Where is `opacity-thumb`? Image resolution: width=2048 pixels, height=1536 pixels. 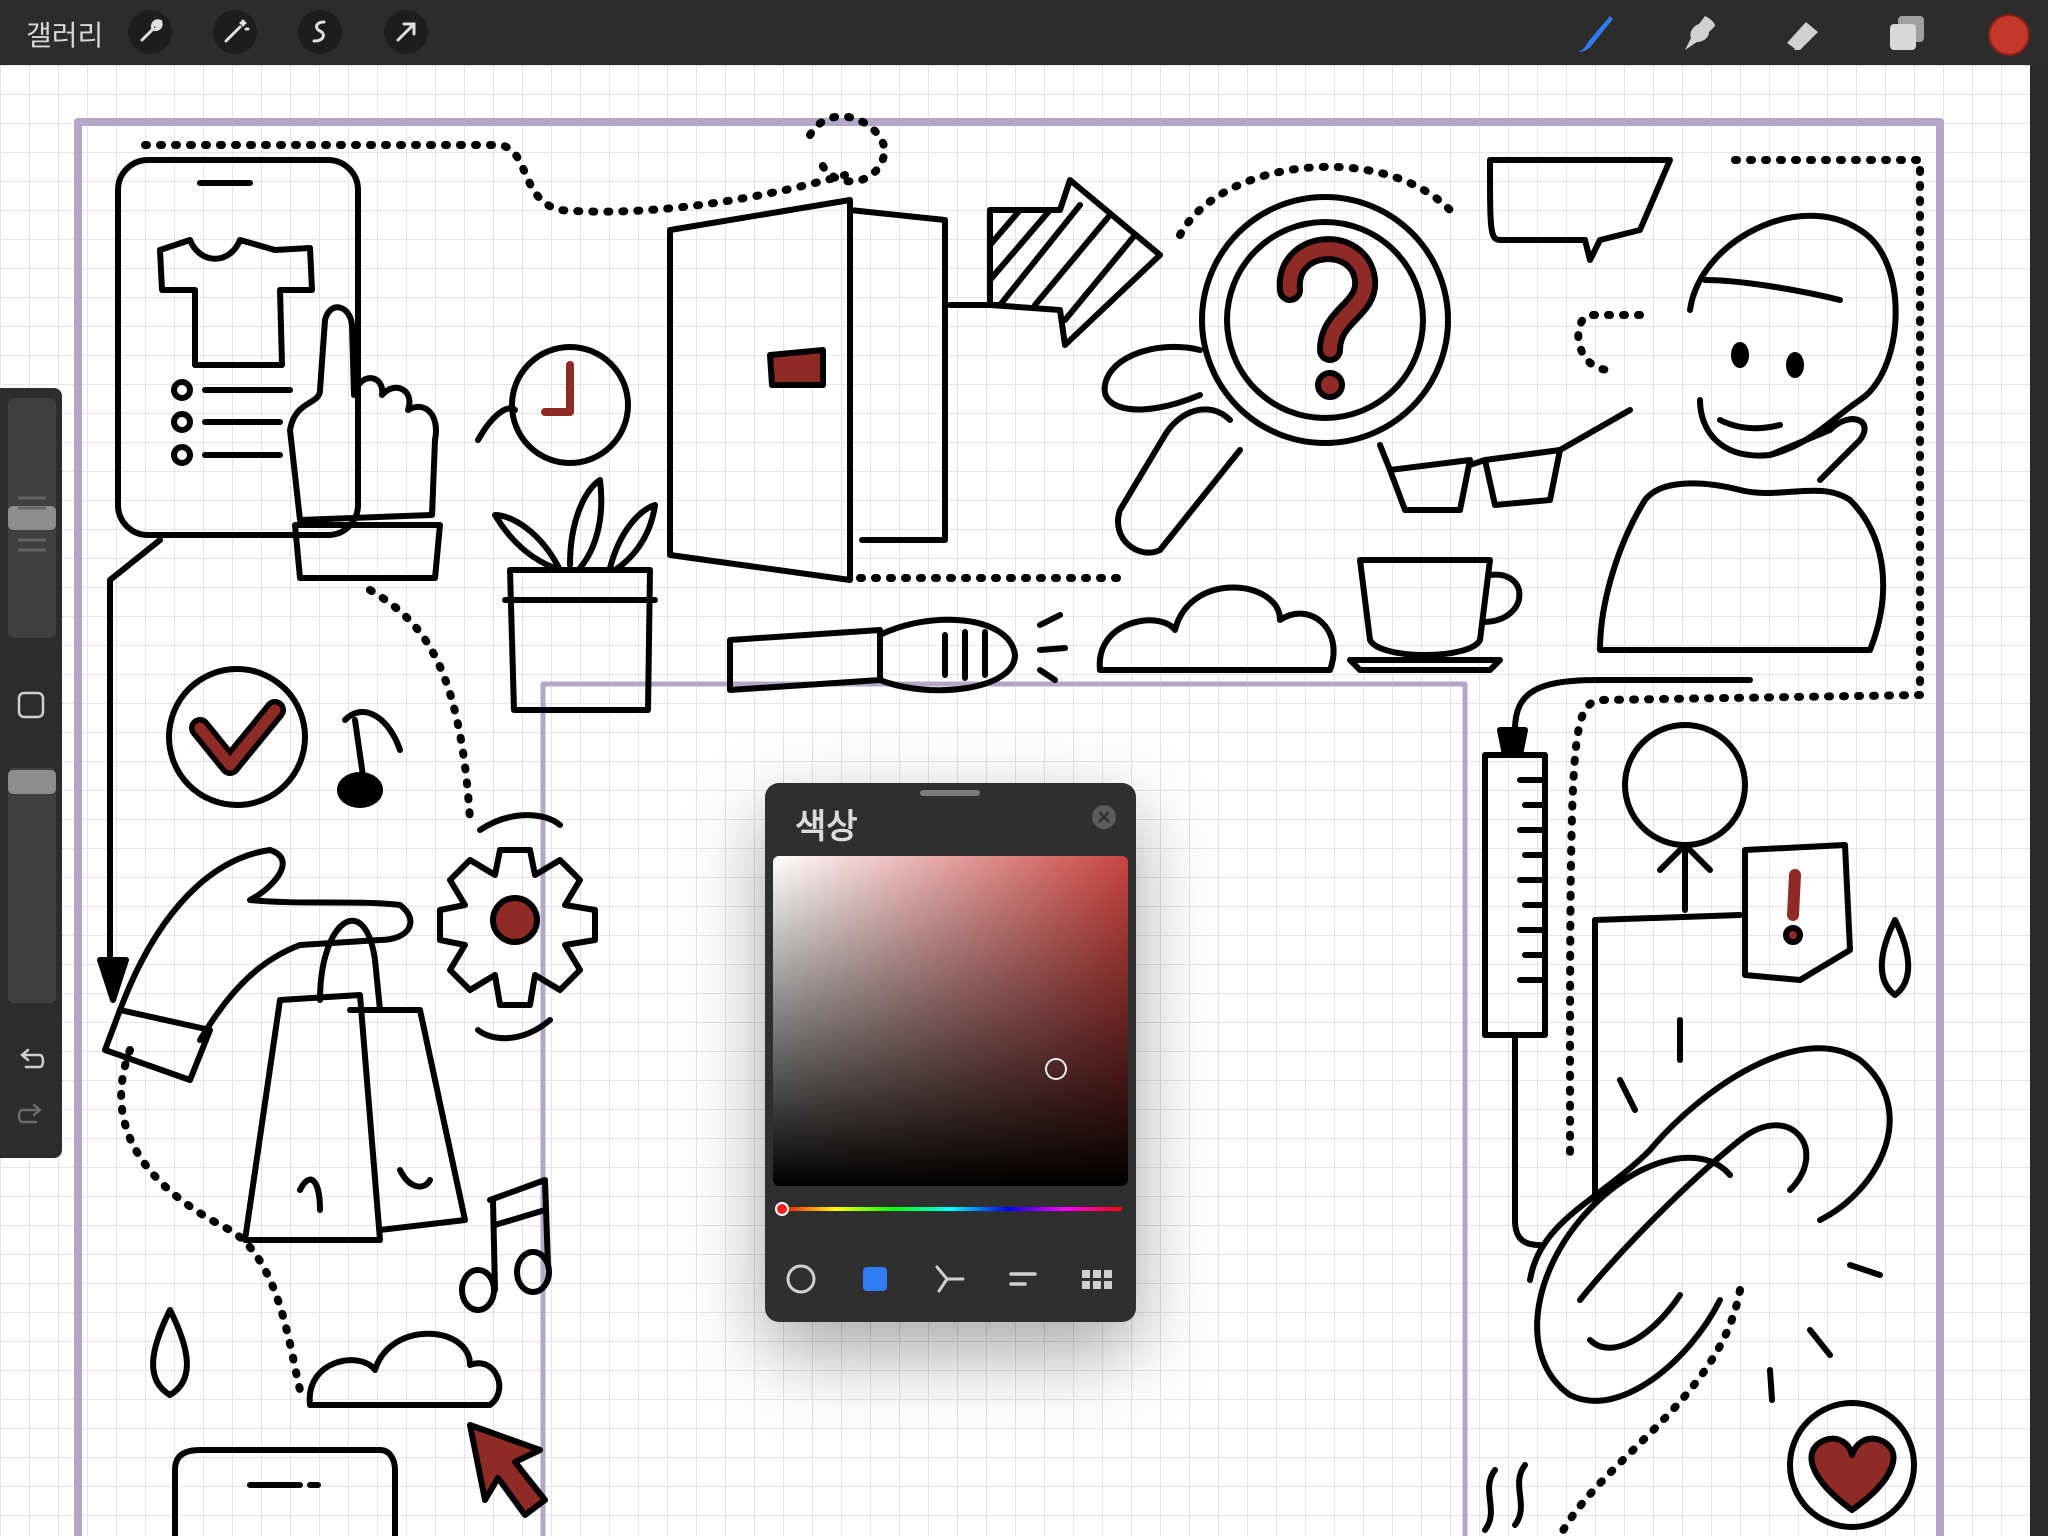
opacity-thumb is located at coordinates (32, 782).